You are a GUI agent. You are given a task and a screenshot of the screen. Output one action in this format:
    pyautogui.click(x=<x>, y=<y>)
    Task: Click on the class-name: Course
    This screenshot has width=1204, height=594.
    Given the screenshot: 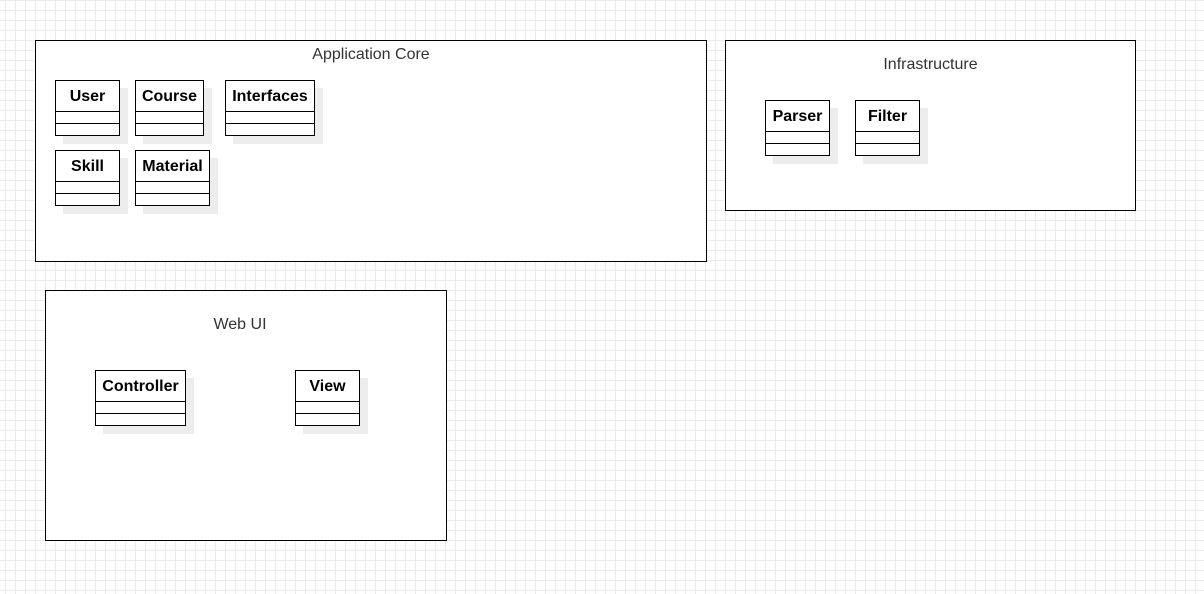 What is the action you would take?
    pyautogui.click(x=169, y=96)
    